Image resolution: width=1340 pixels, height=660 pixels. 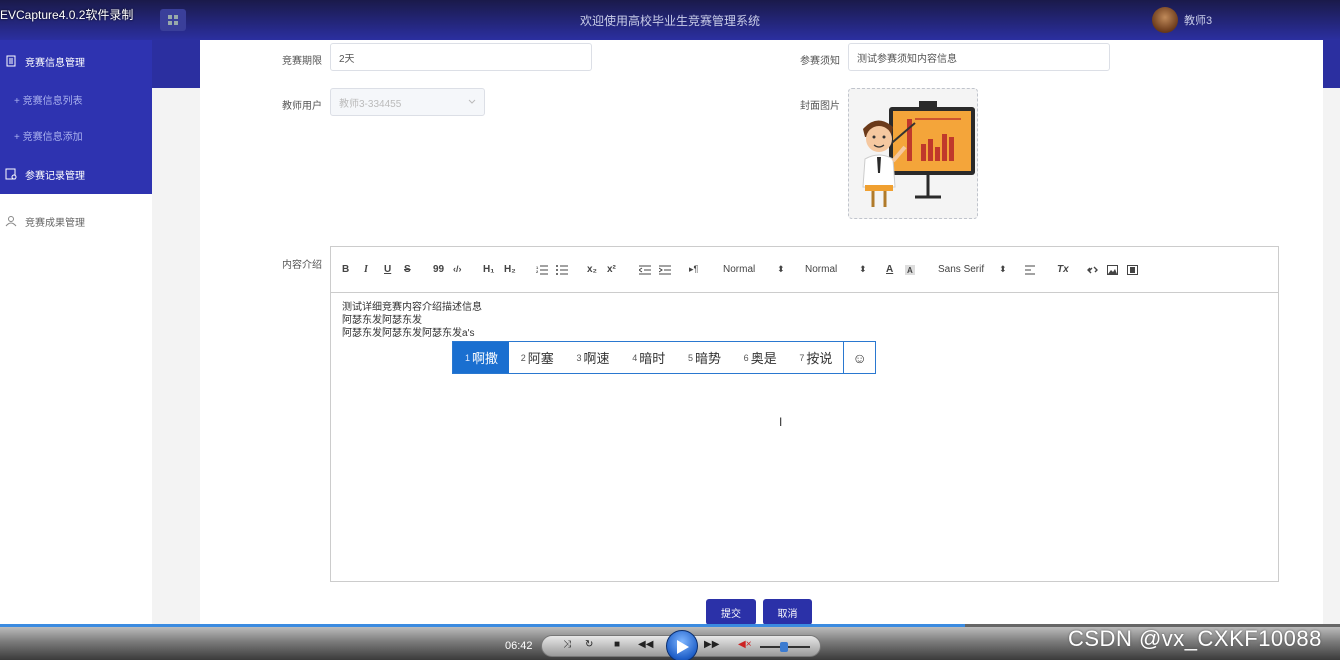 I want to click on bold-button: B, so click(x=345, y=269).